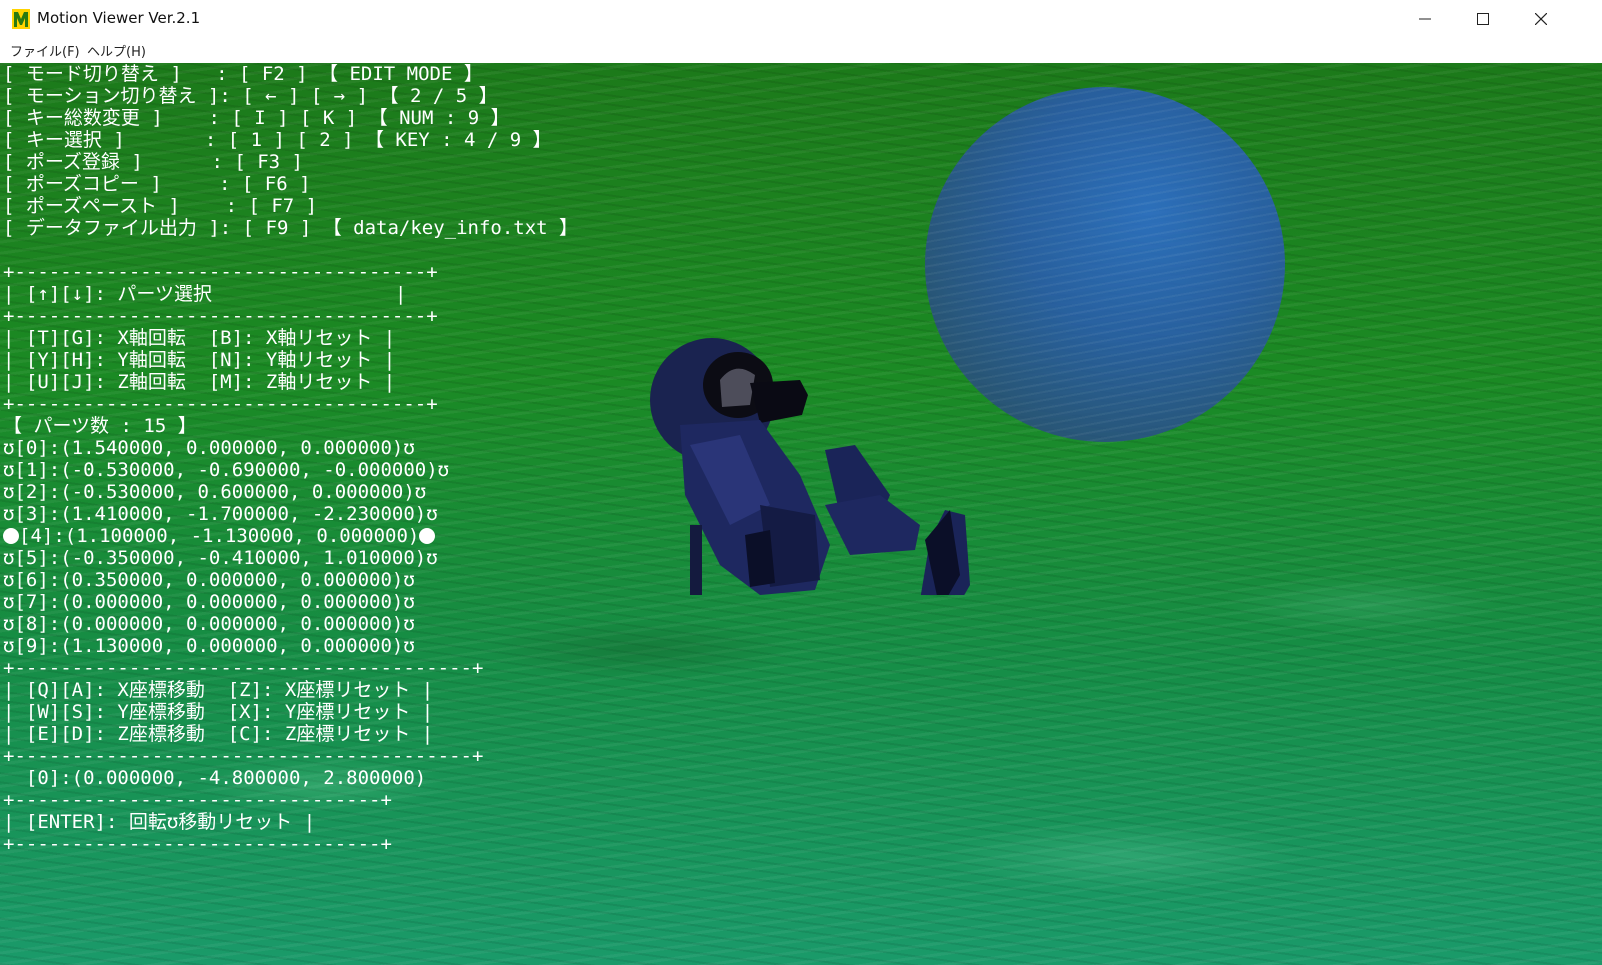 This screenshot has width=1602, height=965. I want to click on maximize-icon, so click(1483, 19).